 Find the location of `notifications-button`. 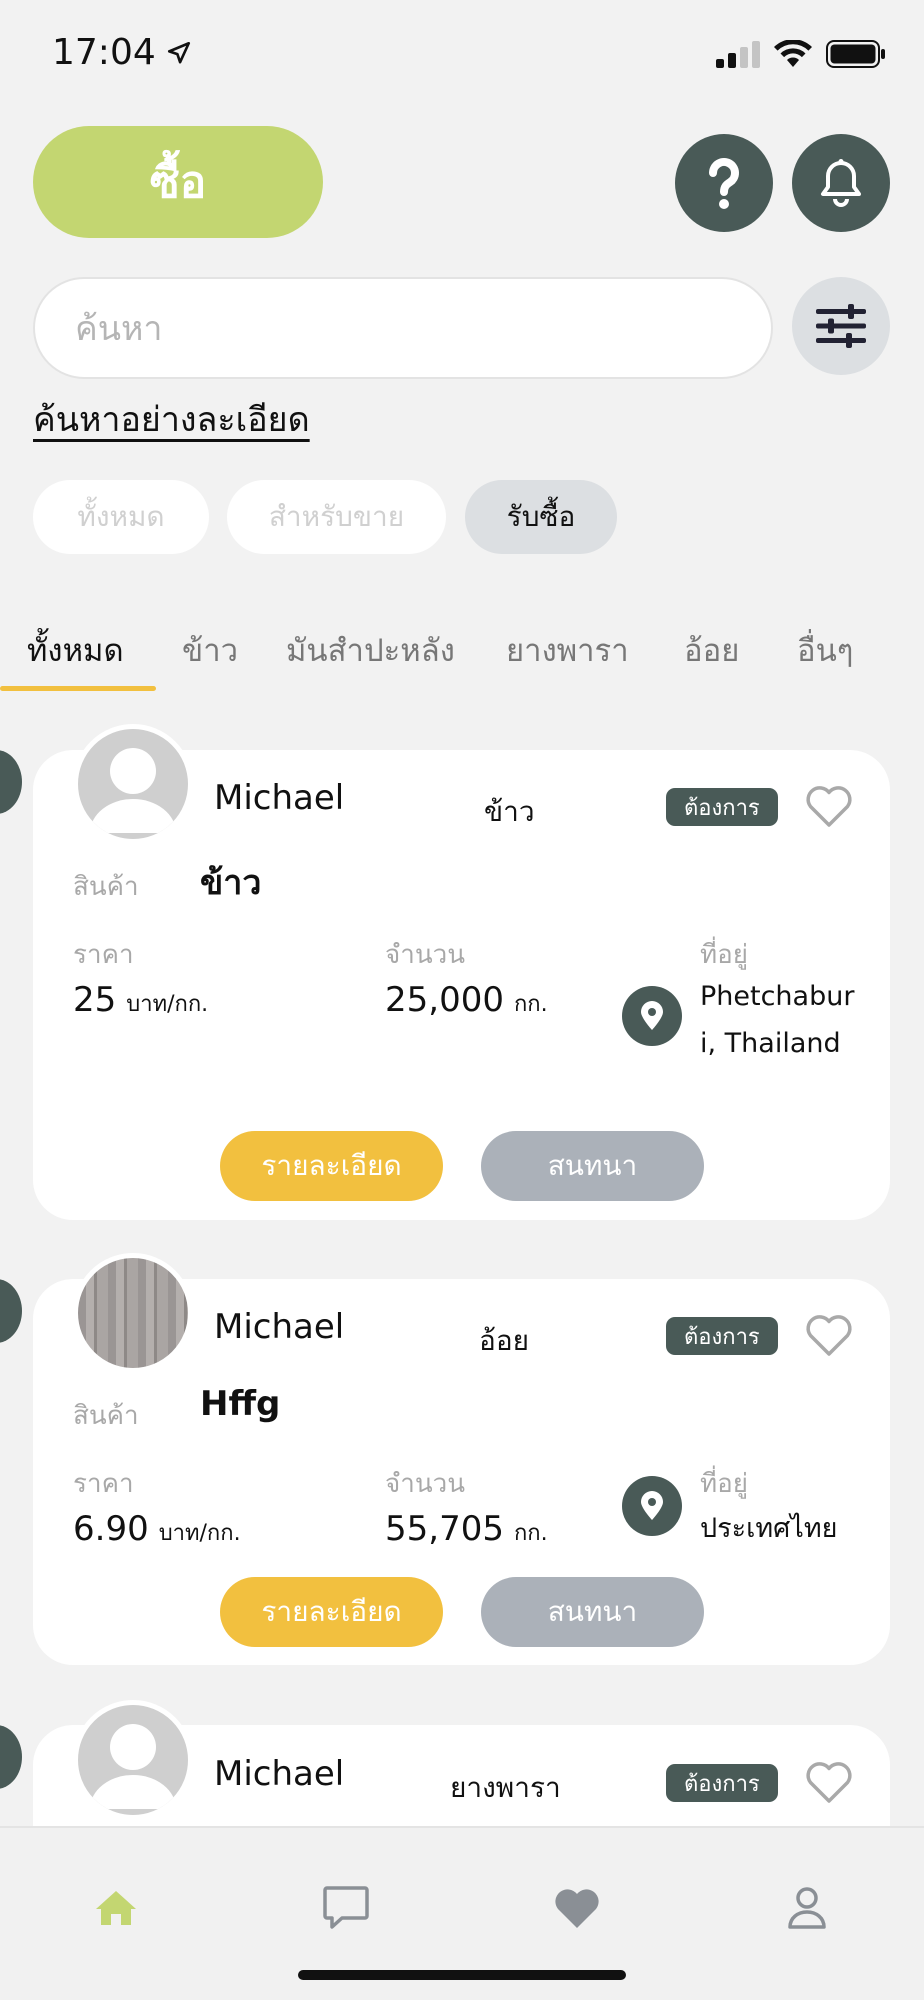

notifications-button is located at coordinates (841, 183).